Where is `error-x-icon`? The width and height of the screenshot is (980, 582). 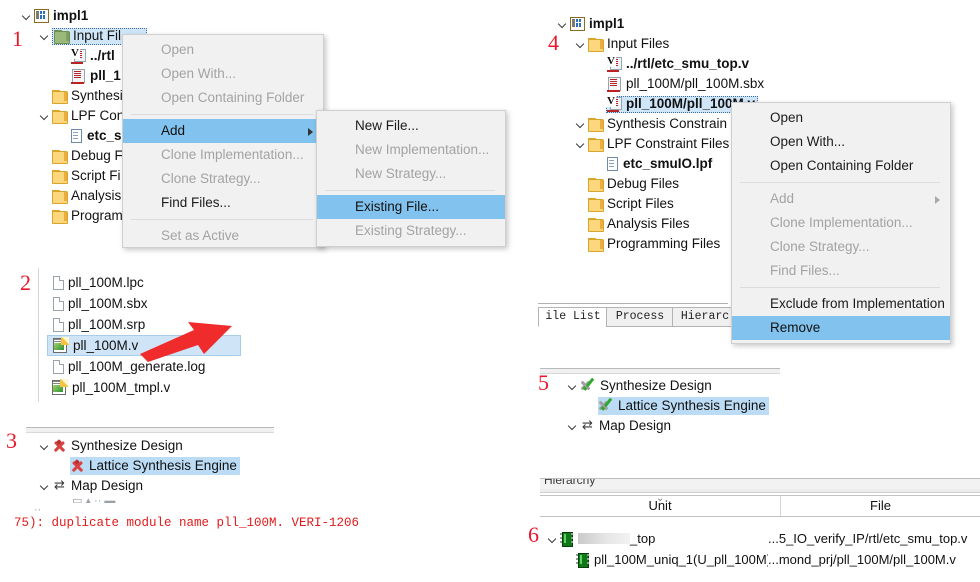 error-x-icon is located at coordinates (59, 446).